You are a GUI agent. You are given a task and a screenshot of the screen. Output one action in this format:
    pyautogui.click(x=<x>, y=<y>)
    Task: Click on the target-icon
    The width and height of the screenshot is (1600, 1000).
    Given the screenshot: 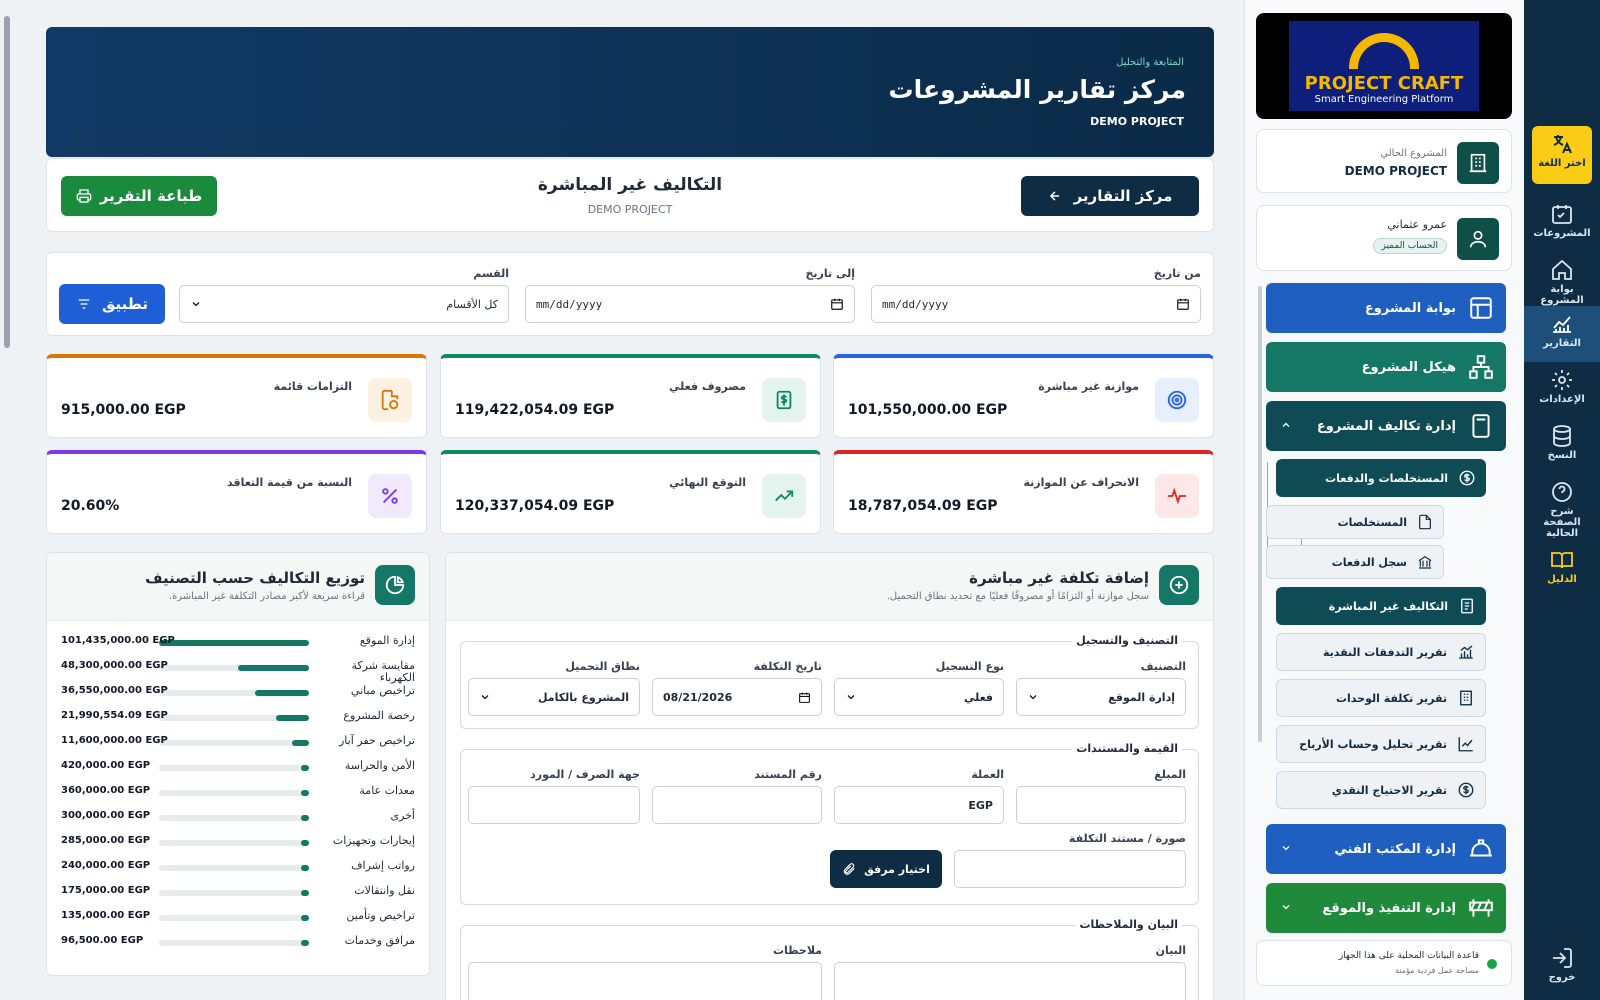 What is the action you would take?
    pyautogui.click(x=1177, y=400)
    